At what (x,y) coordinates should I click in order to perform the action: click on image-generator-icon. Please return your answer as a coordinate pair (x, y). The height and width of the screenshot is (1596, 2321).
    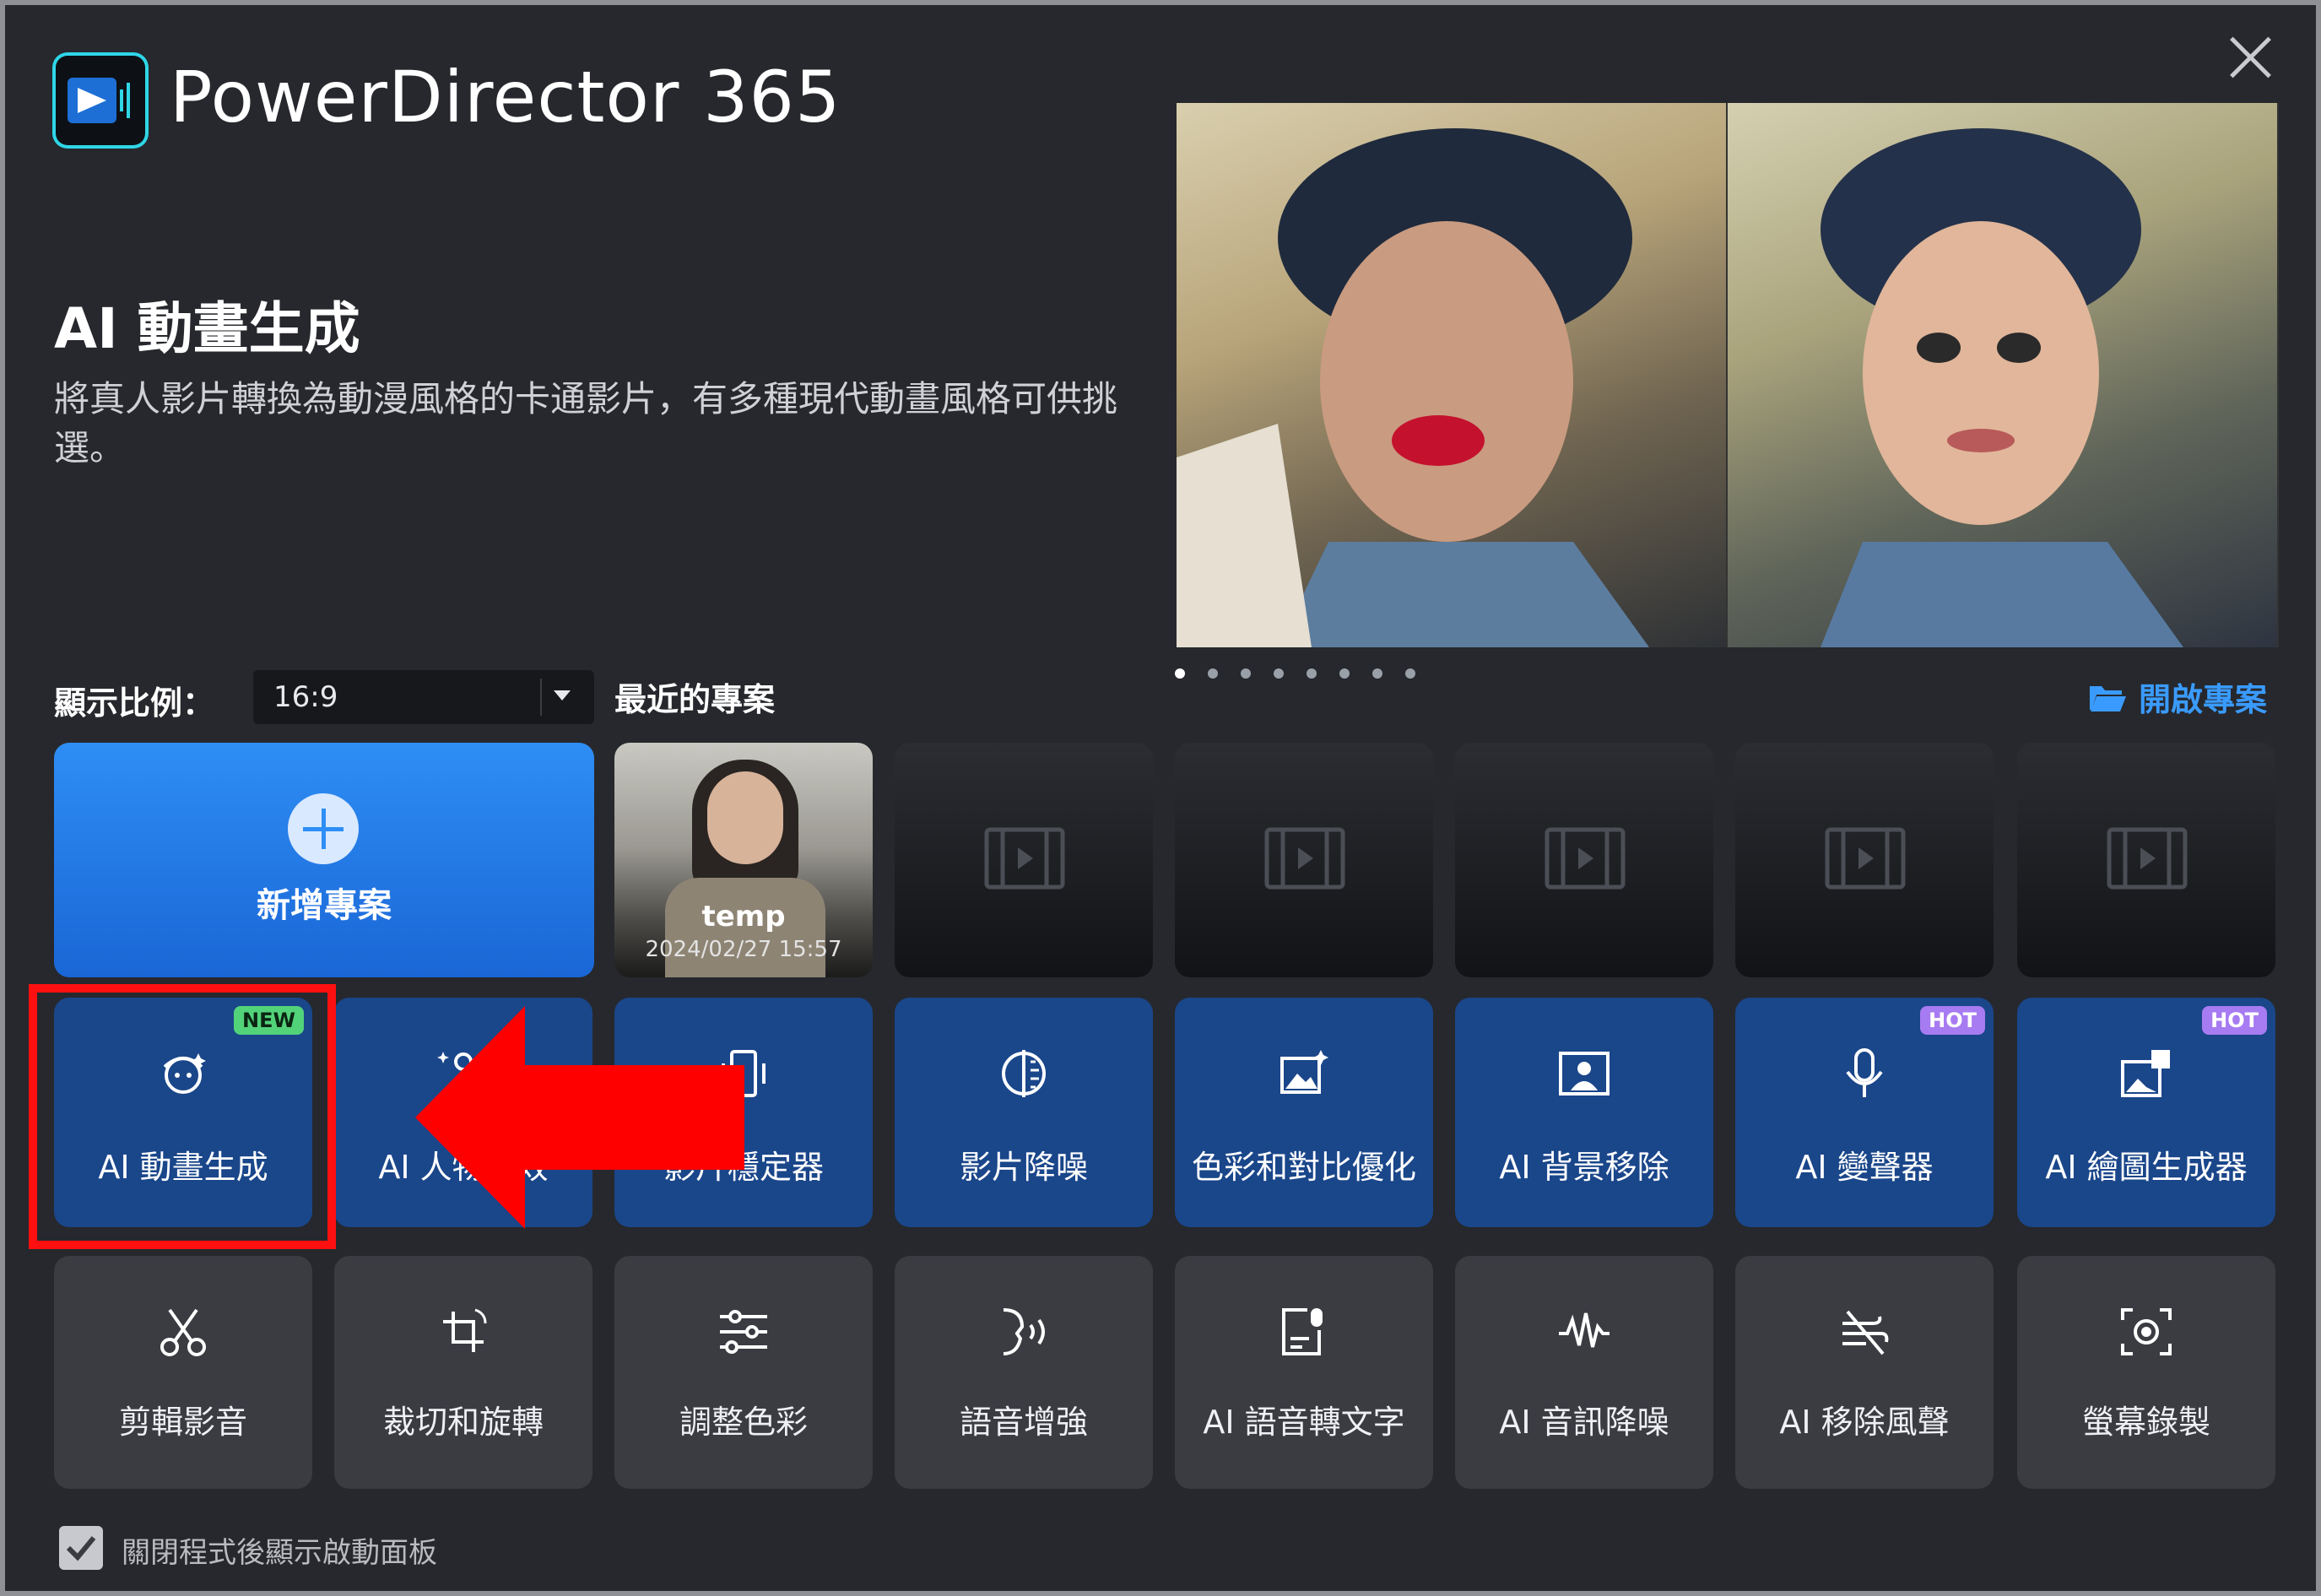
    Looking at the image, I should click on (2145, 1073).